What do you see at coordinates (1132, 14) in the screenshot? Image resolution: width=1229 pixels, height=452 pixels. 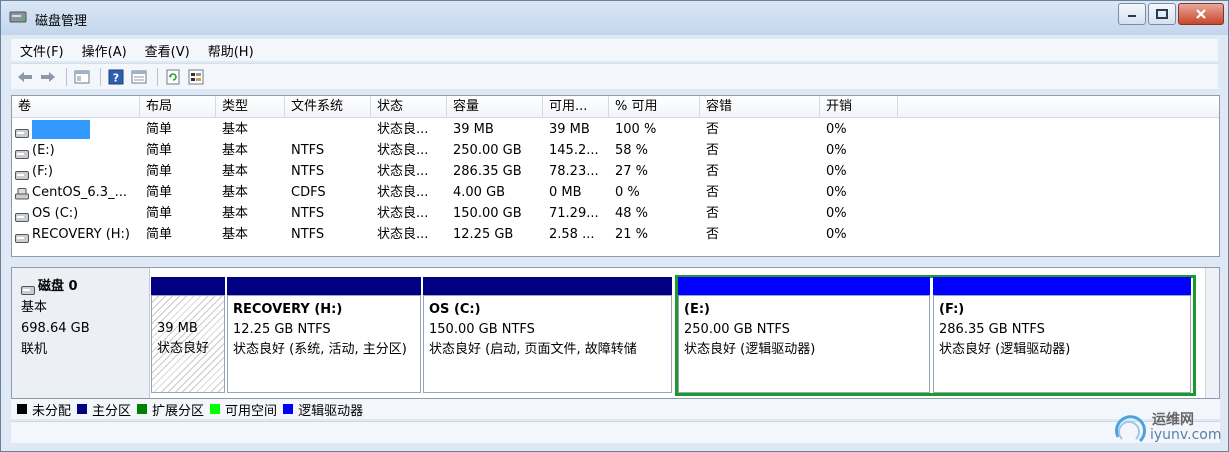 I see `minimize-button` at bounding box center [1132, 14].